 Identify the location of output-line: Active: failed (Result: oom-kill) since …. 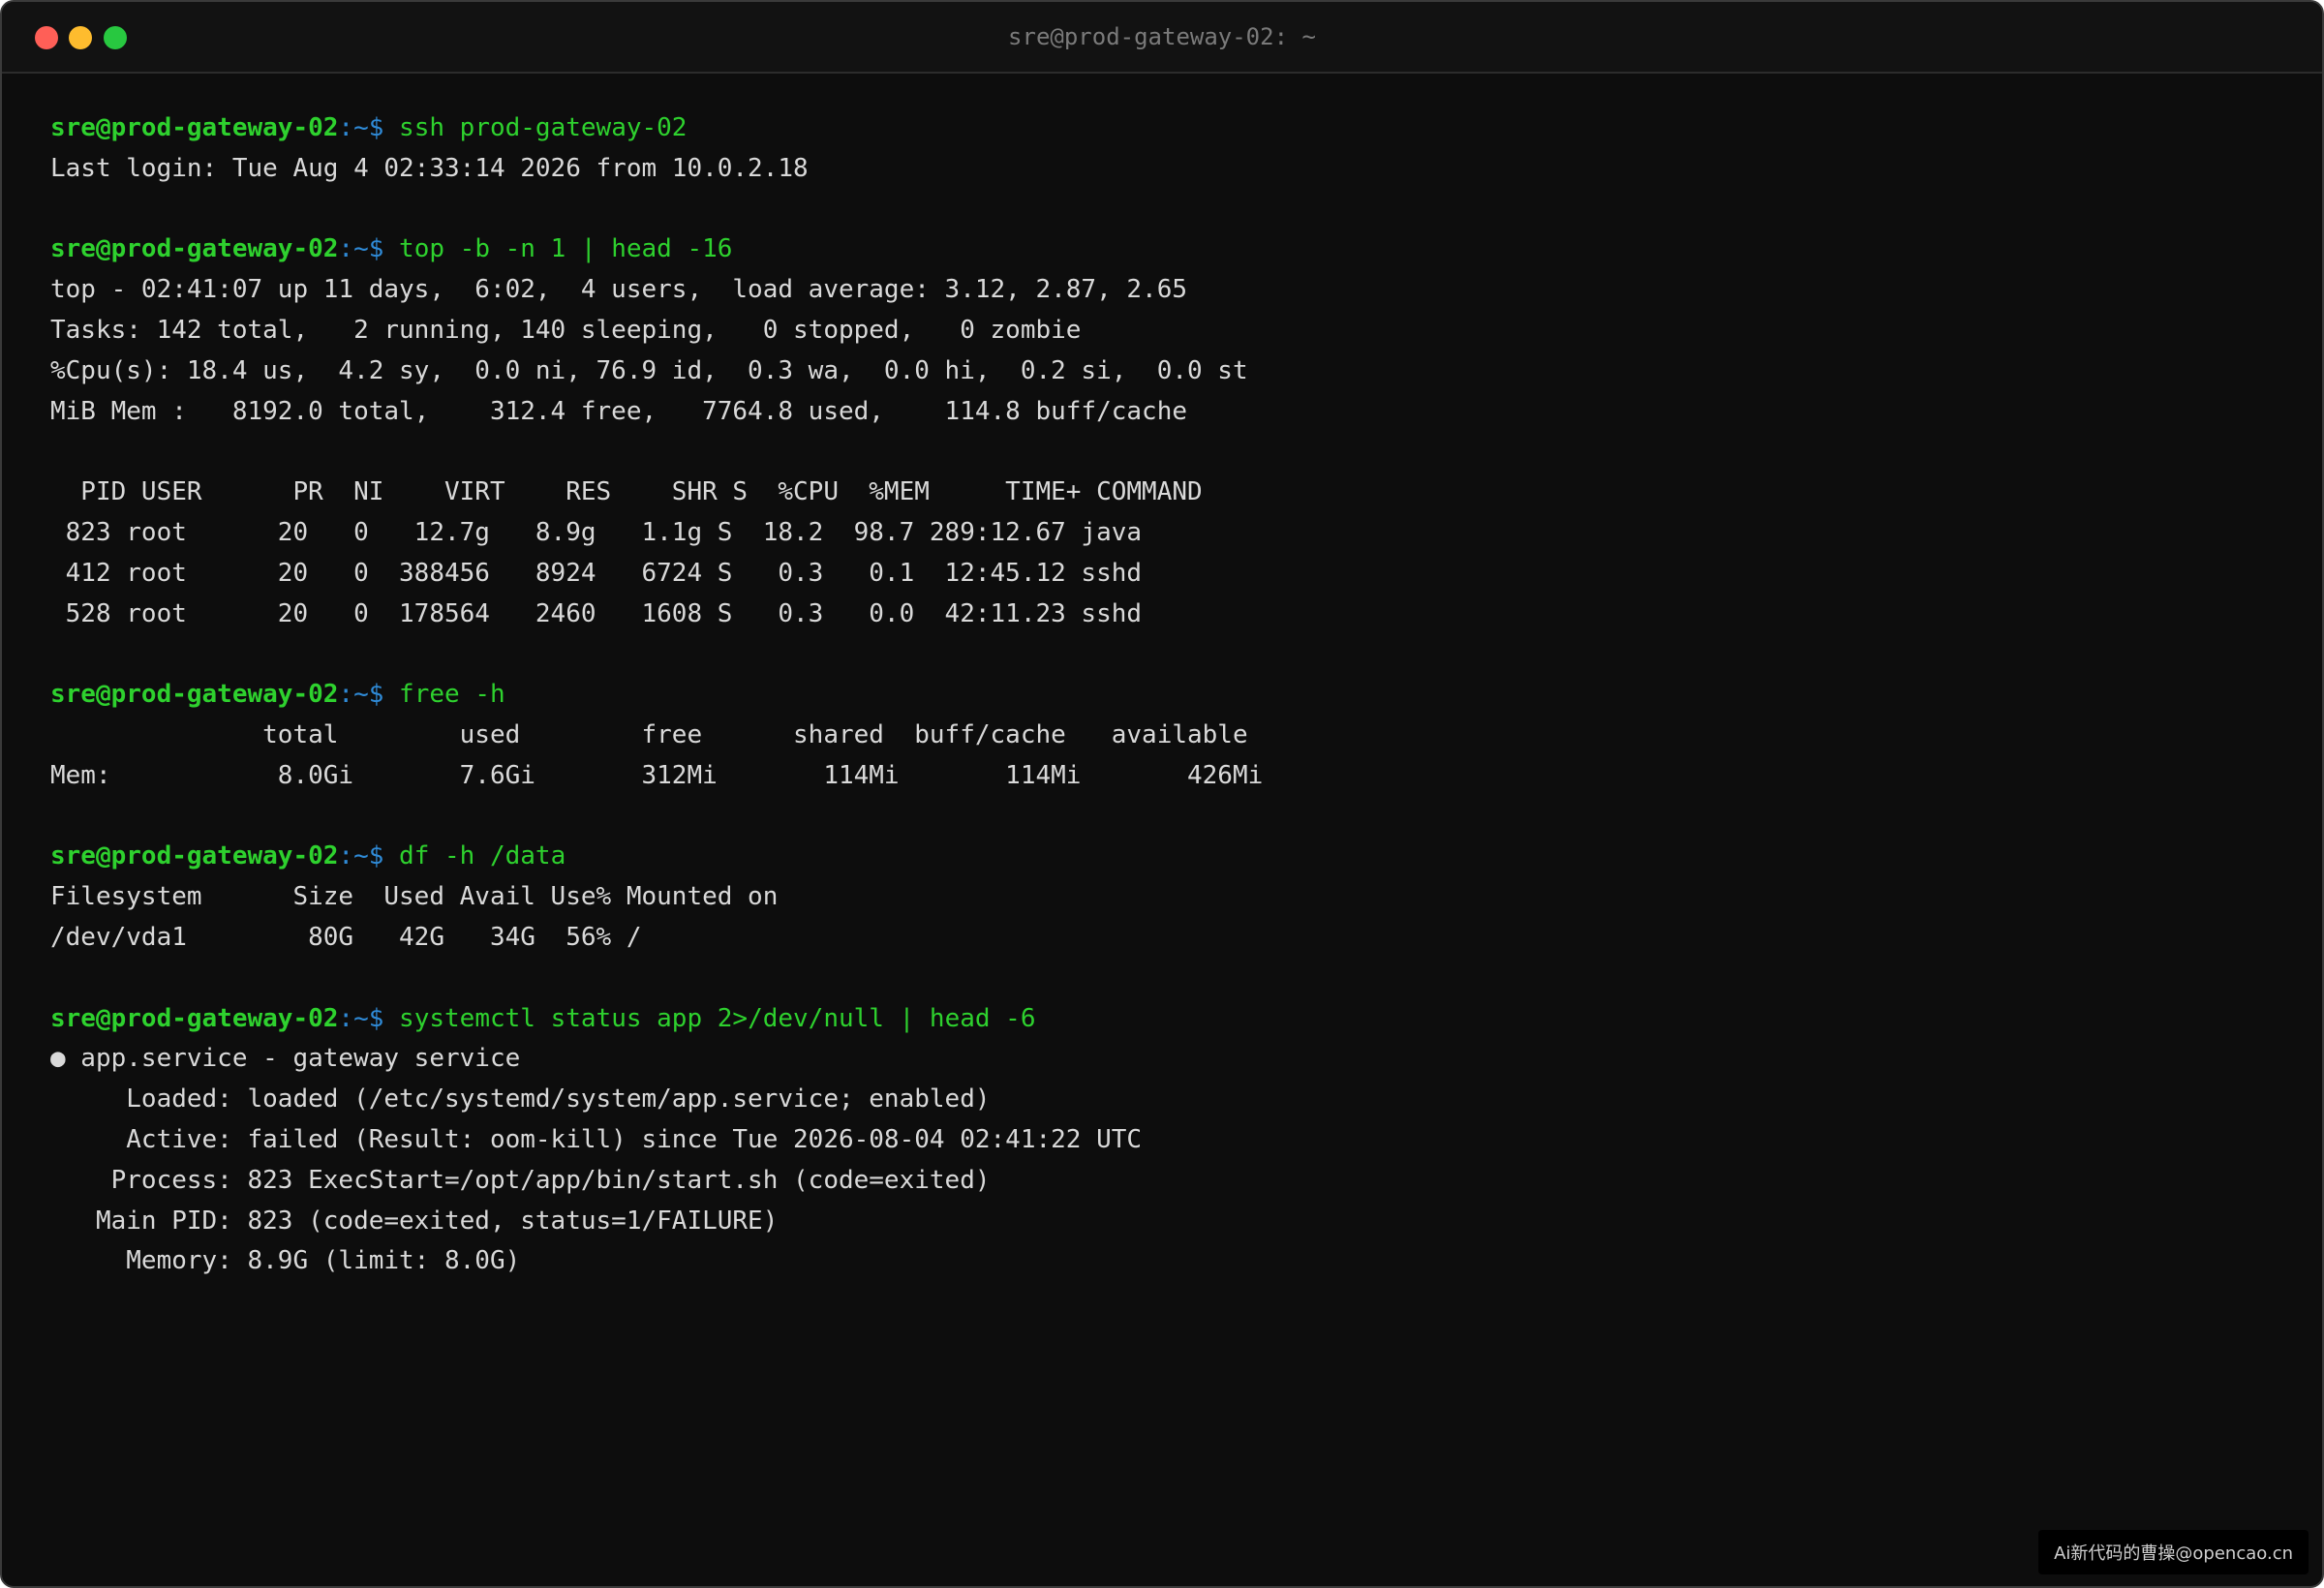
(597, 1139).